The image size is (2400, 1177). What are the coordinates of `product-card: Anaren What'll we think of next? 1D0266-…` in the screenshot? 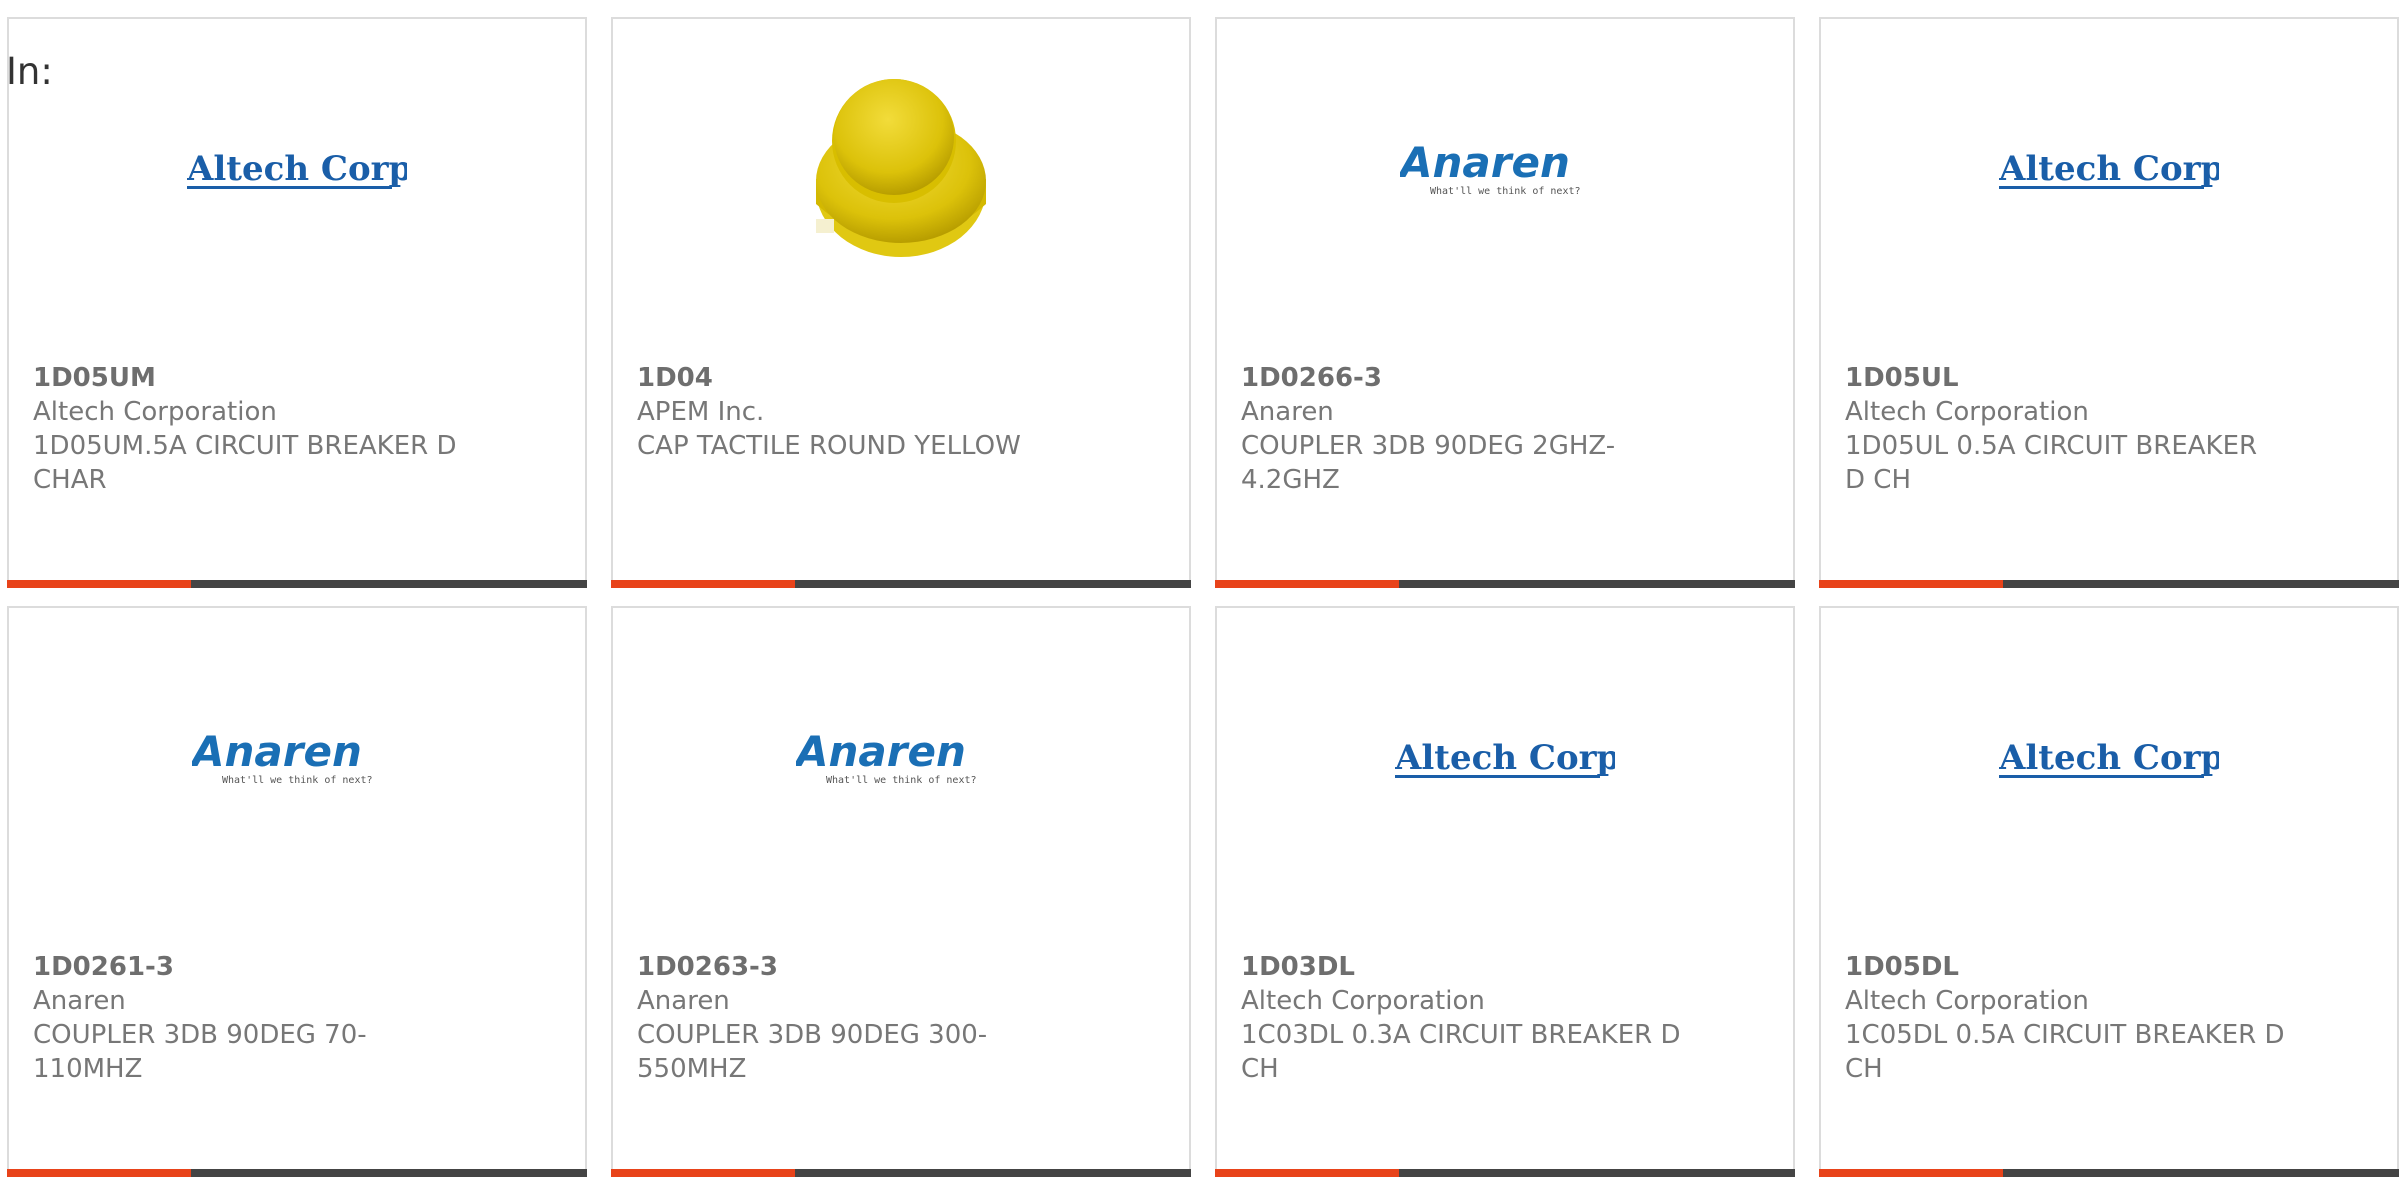 It's located at (1505, 302).